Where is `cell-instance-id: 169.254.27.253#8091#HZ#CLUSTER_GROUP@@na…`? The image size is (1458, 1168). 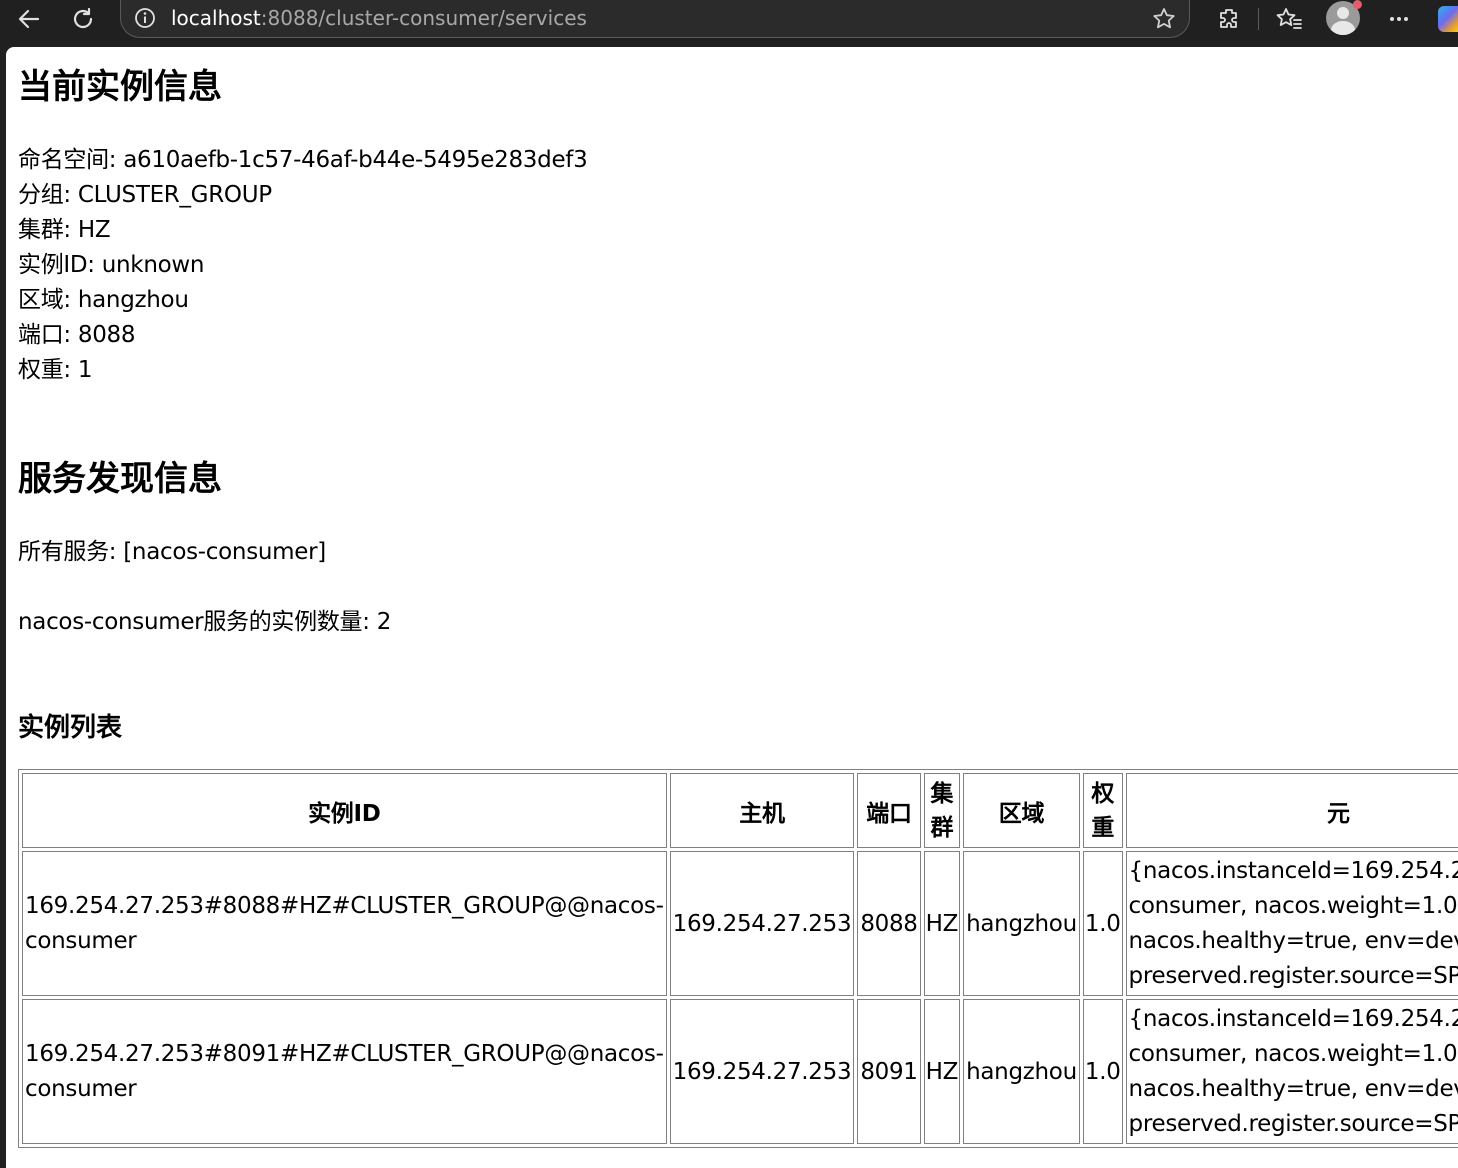 cell-instance-id: 169.254.27.253#8091#HZ#CLUSTER_GROUP@@na… is located at coordinates (344, 1071).